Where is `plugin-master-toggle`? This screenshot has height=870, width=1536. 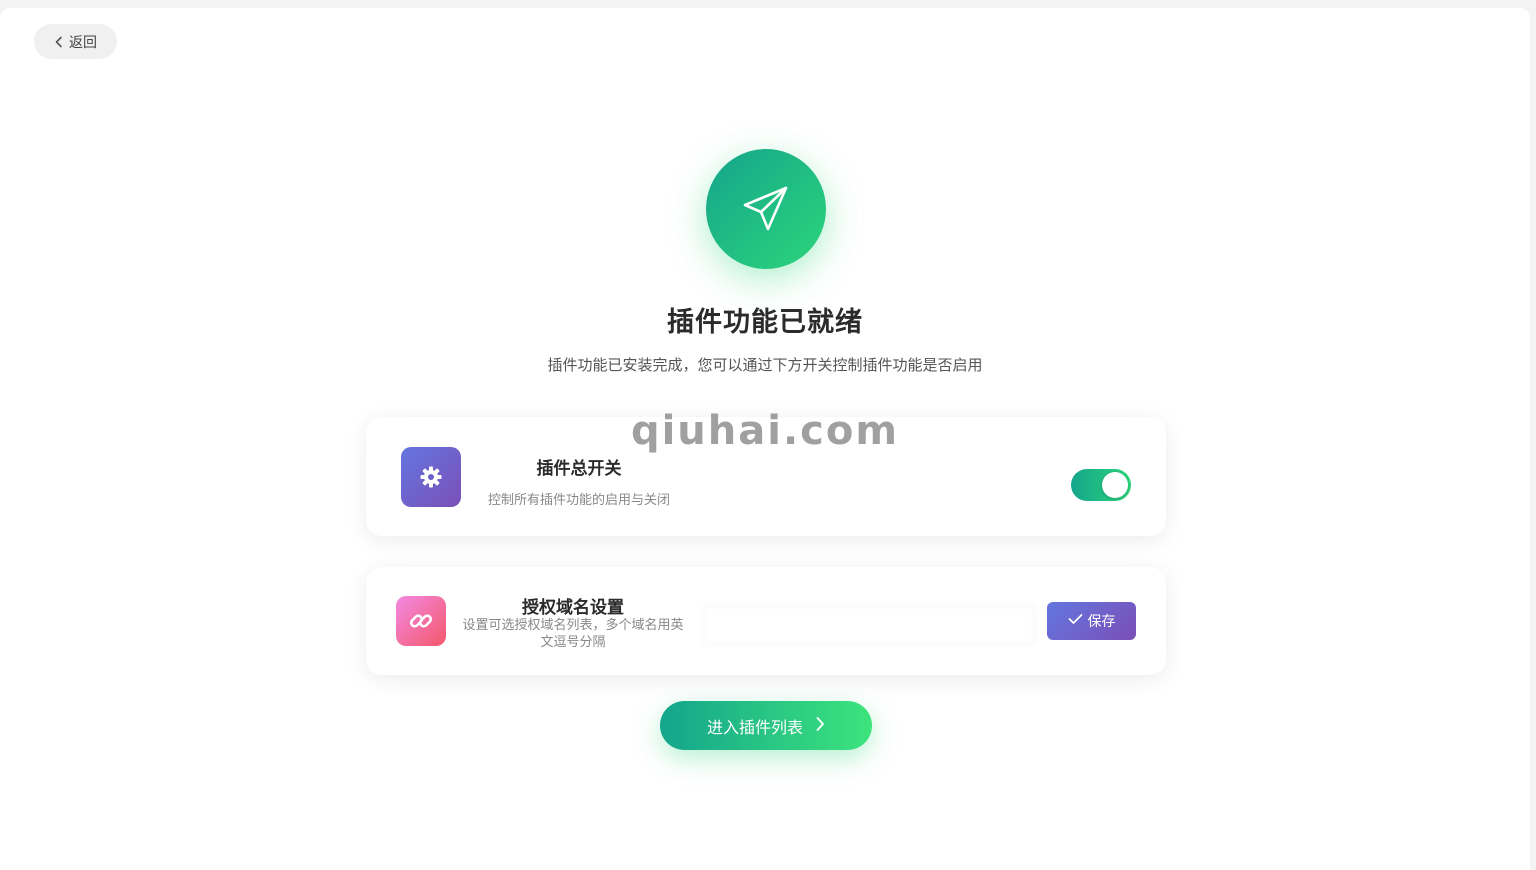 plugin-master-toggle is located at coordinates (1101, 485).